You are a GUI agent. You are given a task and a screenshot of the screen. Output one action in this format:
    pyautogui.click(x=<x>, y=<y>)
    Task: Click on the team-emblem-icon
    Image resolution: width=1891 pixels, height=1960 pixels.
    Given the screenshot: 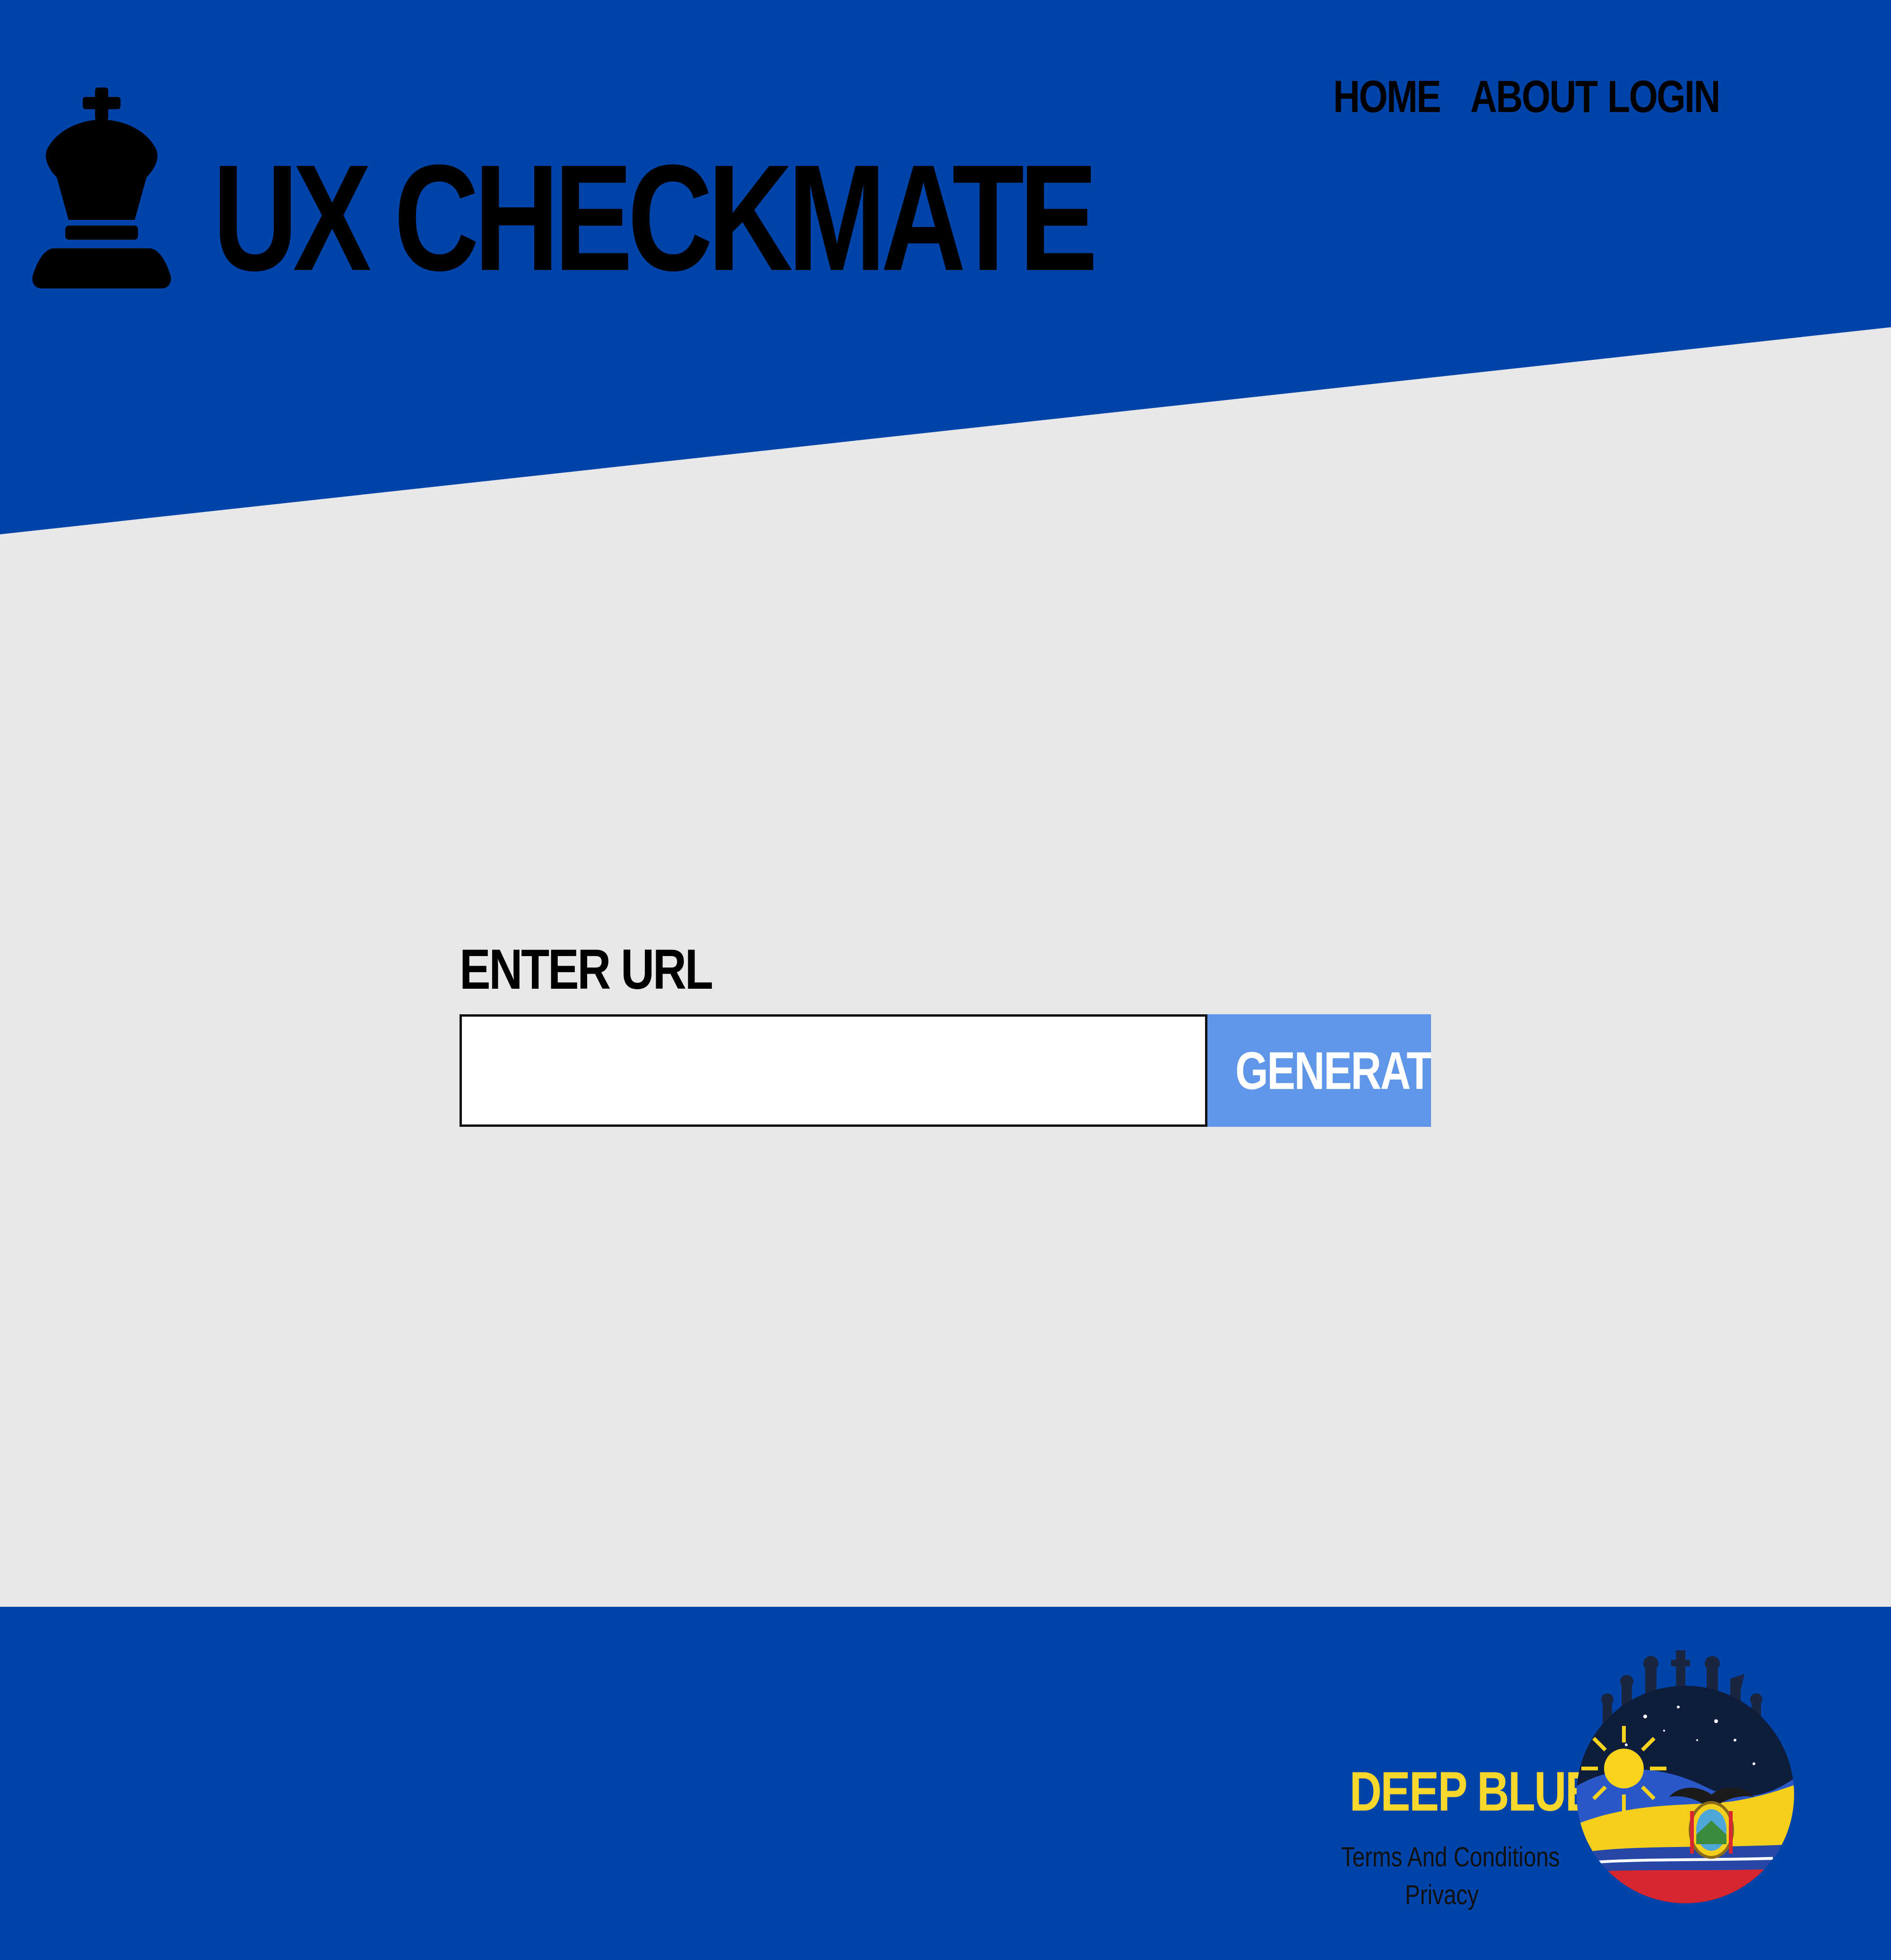 What is the action you would take?
    pyautogui.click(x=1692, y=1778)
    